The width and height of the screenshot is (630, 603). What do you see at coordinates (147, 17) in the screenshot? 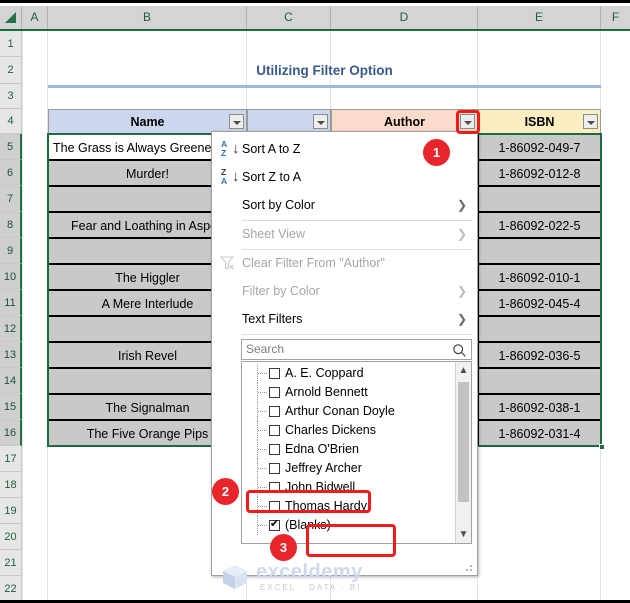
I see `column-header-b: B` at bounding box center [147, 17].